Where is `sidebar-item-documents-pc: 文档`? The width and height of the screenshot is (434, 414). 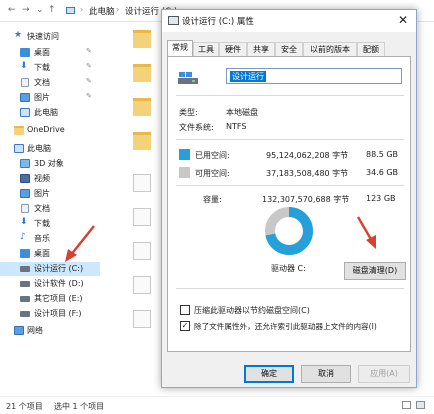
sidebar-item-documents-pc: 文档 is located at coordinates (50, 209).